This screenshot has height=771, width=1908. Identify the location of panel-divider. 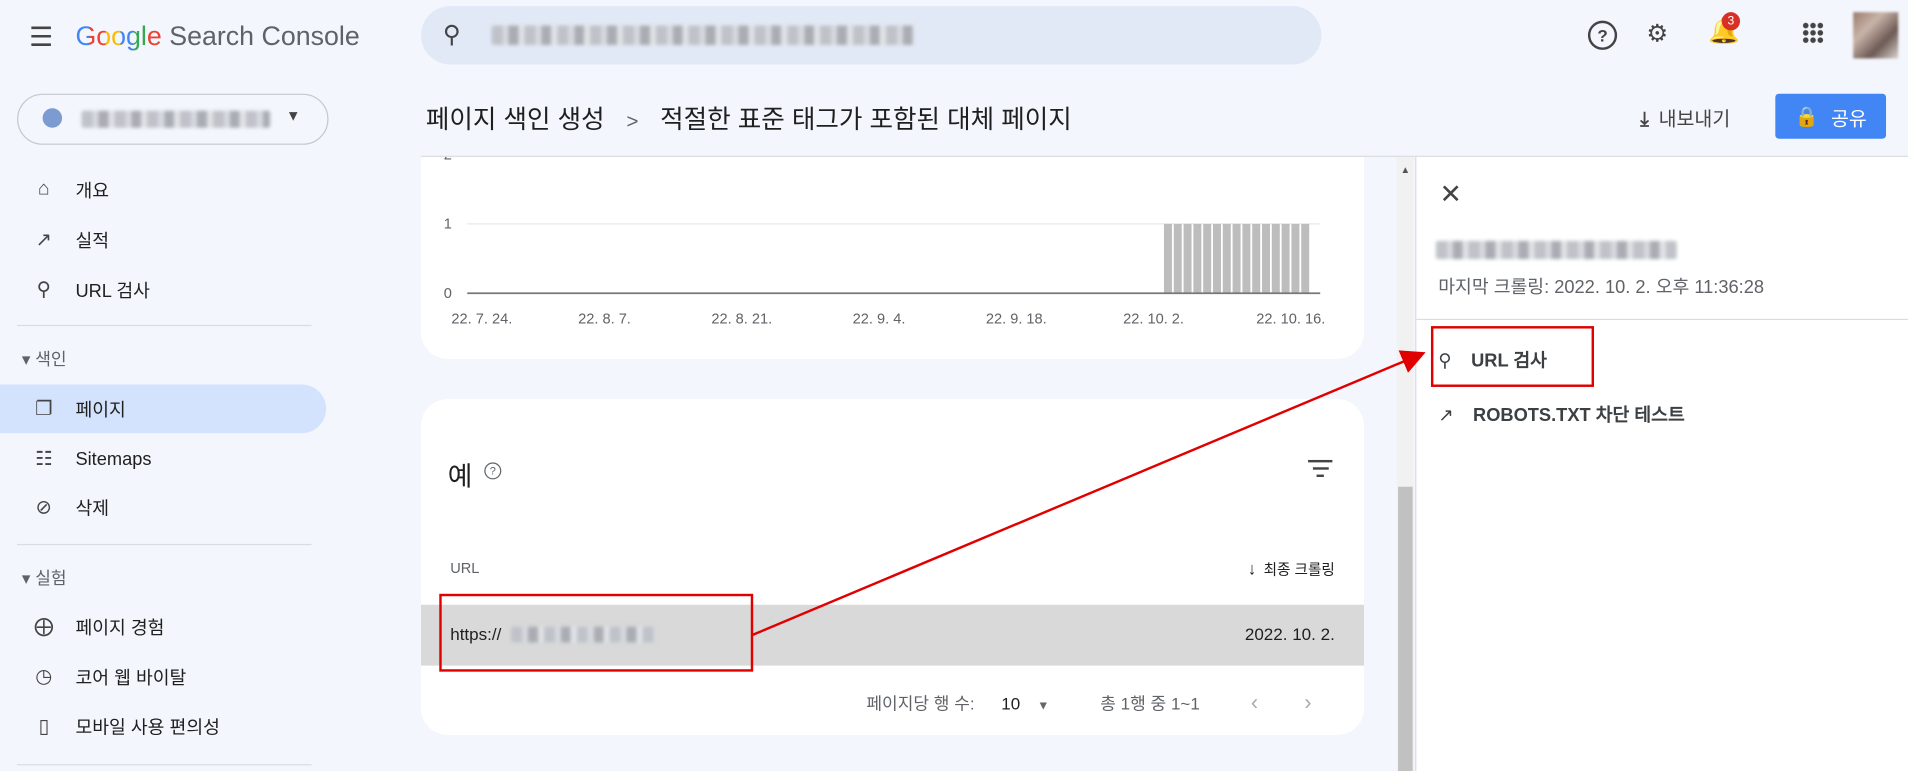
(1662, 319).